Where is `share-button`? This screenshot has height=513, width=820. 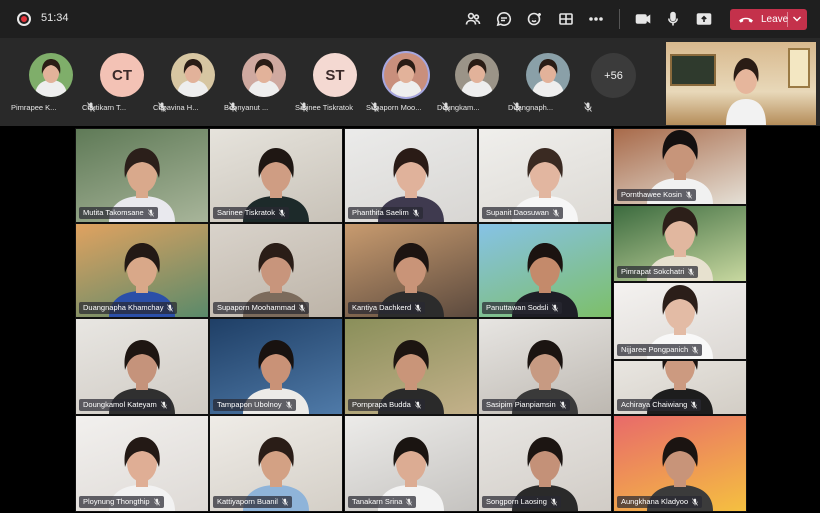
share-button is located at coordinates (704, 19).